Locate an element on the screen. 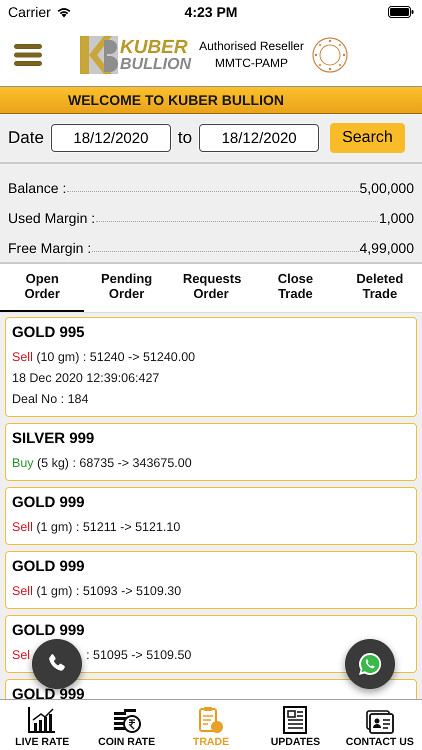 The width and height of the screenshot is (422, 750). order-card: GOLD 999 Sell (1 gm) : 51211 -> 5121.10 is located at coordinates (211, 516).